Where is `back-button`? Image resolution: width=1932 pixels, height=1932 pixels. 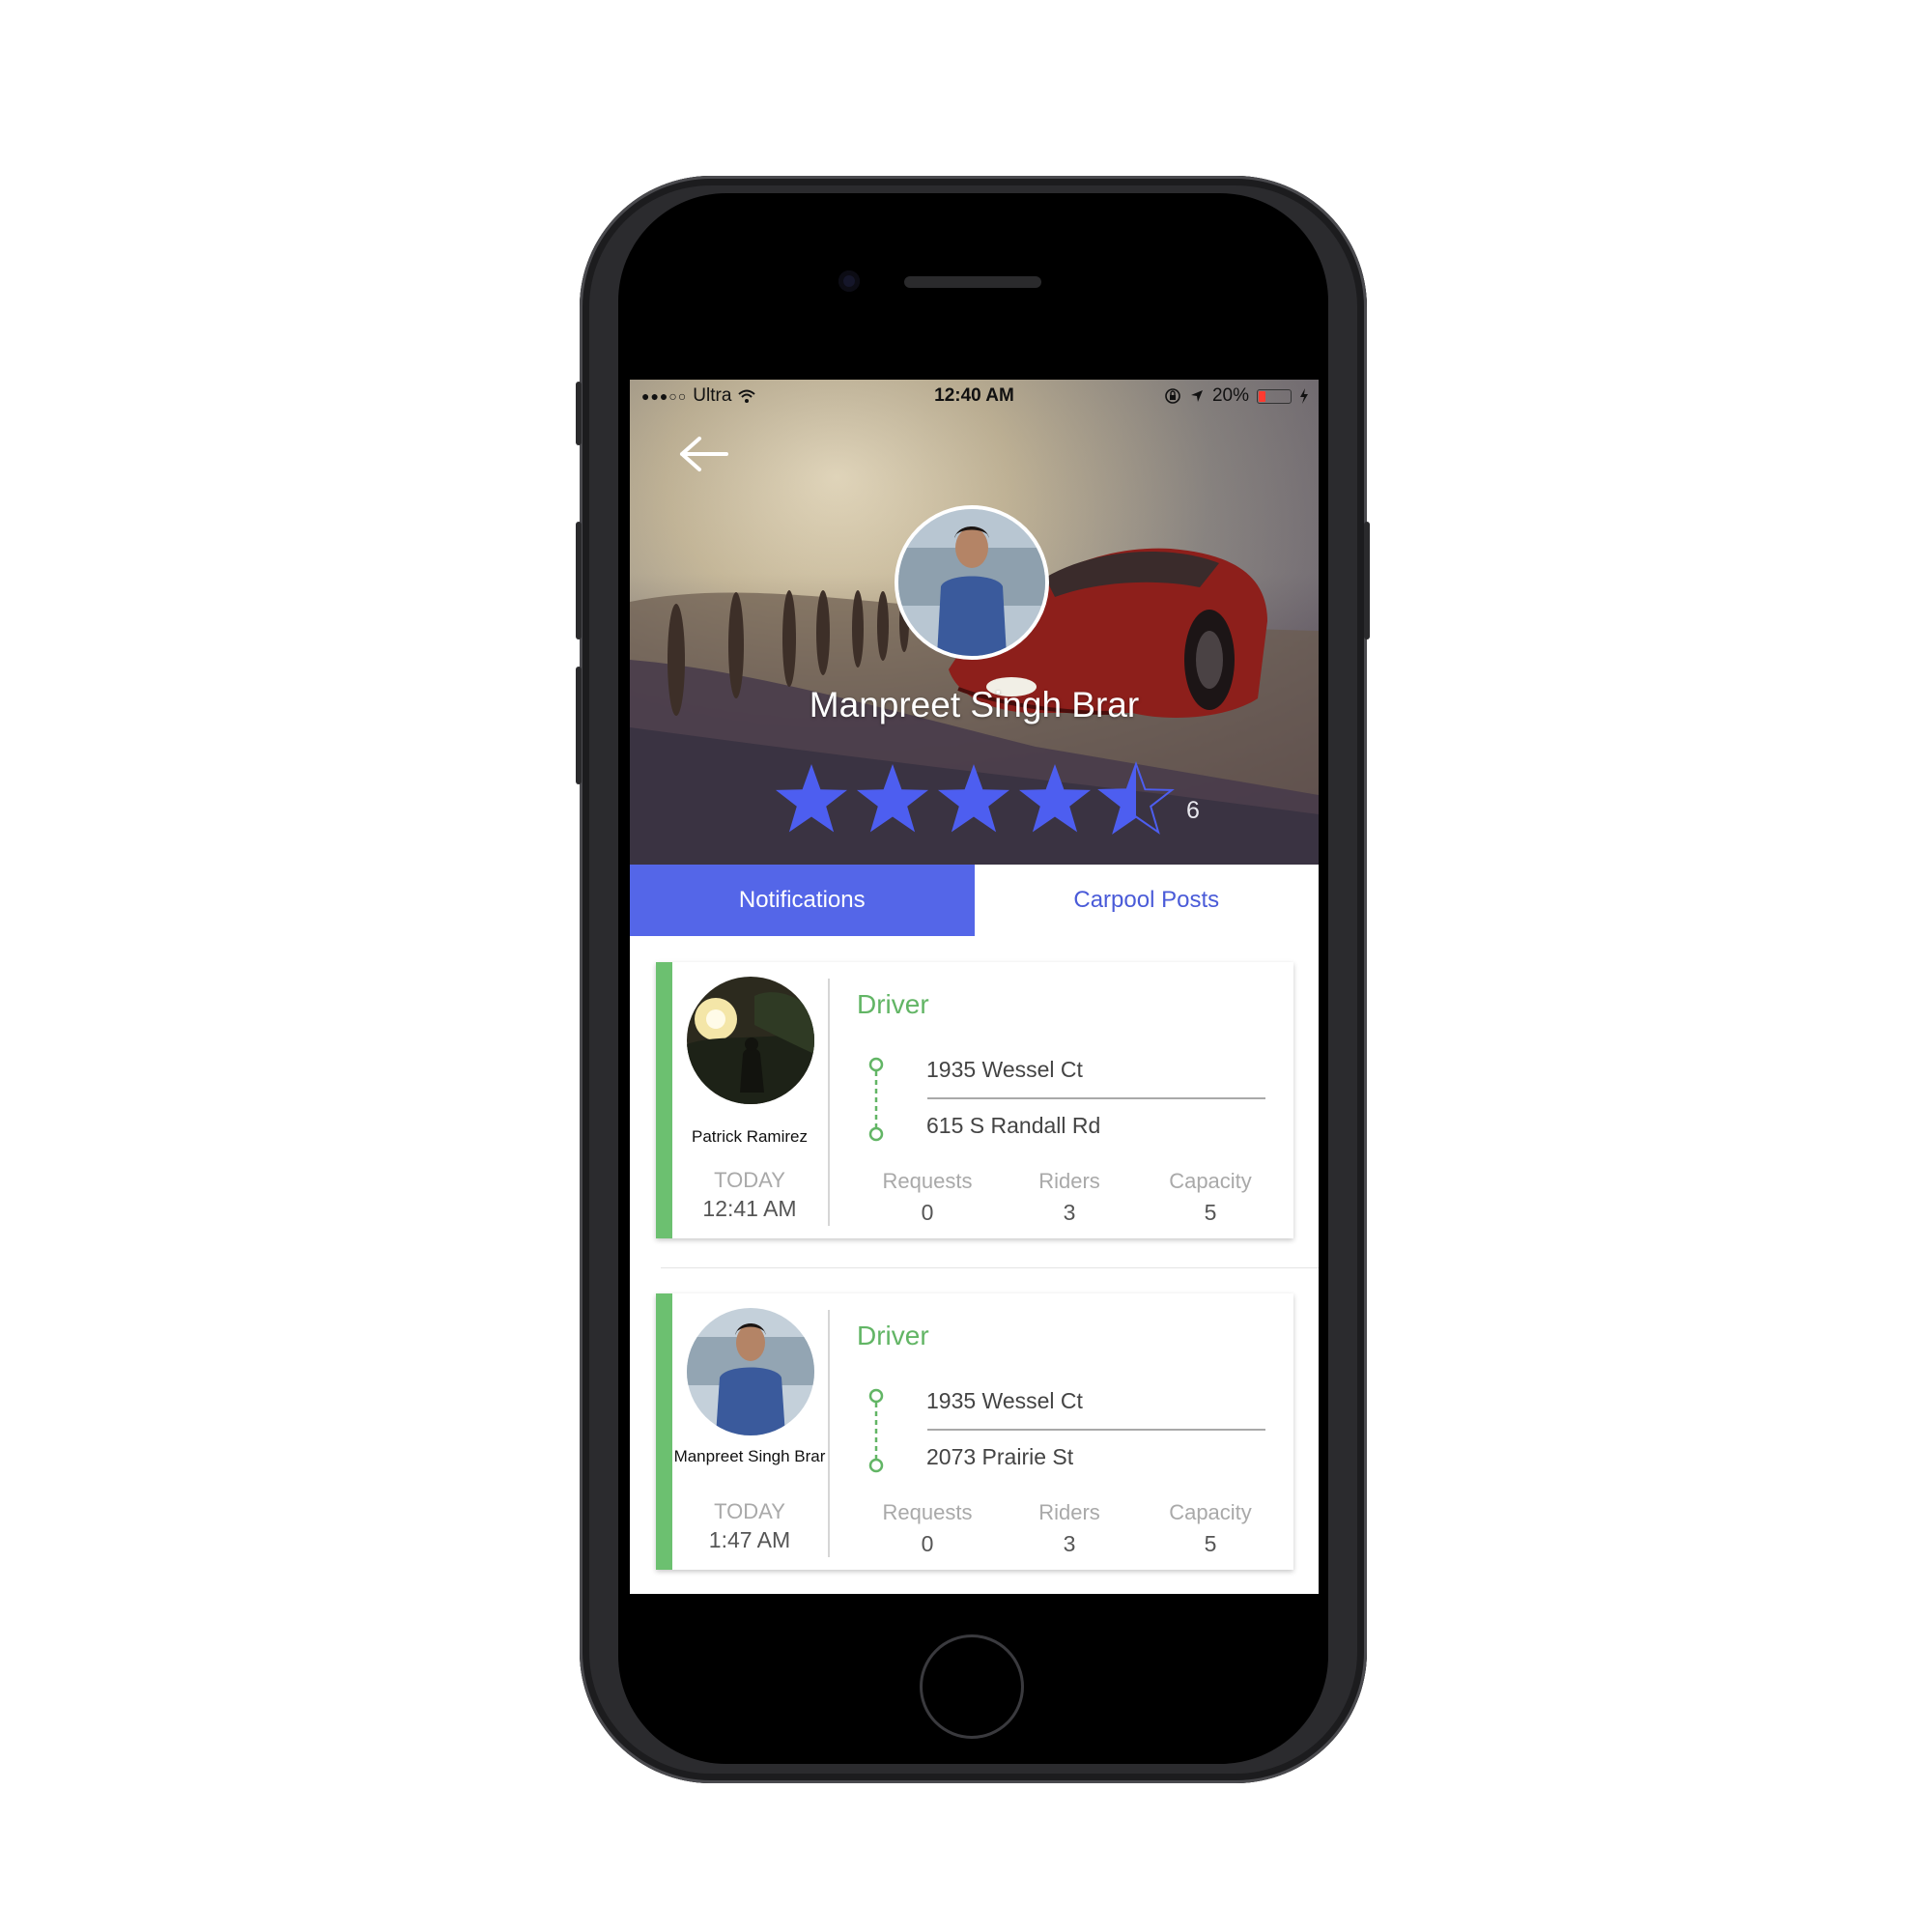 back-button is located at coordinates (705, 454).